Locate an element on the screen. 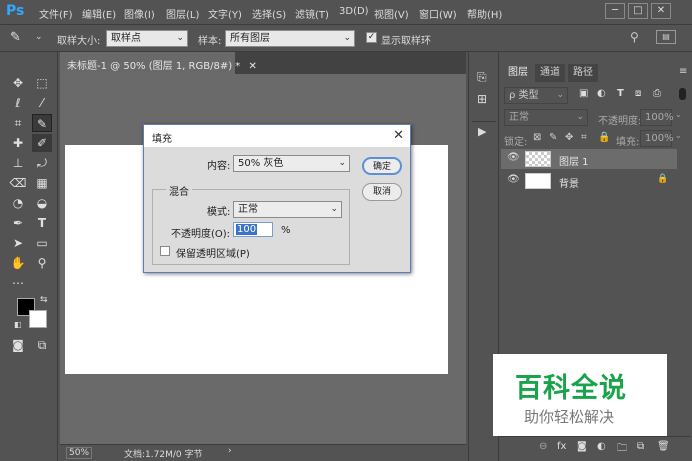  tab-paths: 路径 is located at coordinates (583, 73).